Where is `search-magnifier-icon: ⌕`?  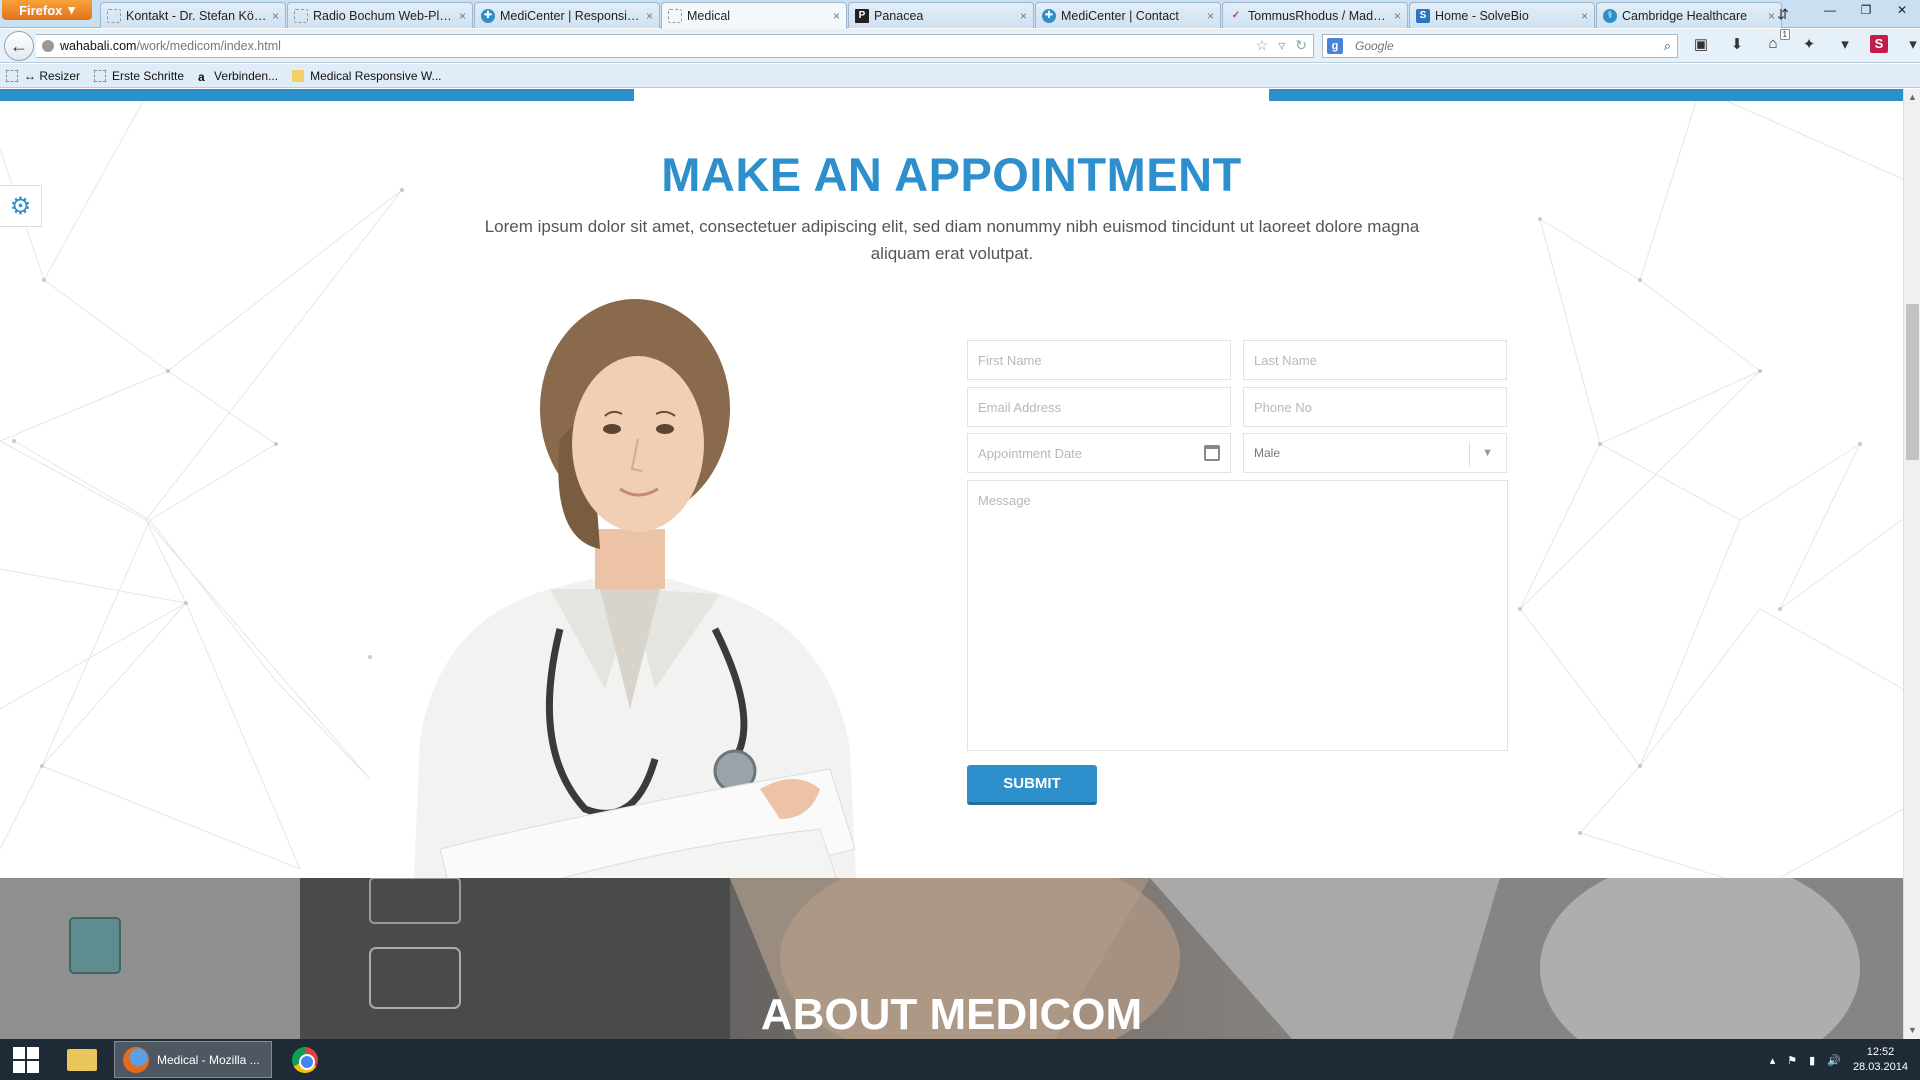
search-magnifier-icon: ⌕ is located at coordinates (1667, 46).